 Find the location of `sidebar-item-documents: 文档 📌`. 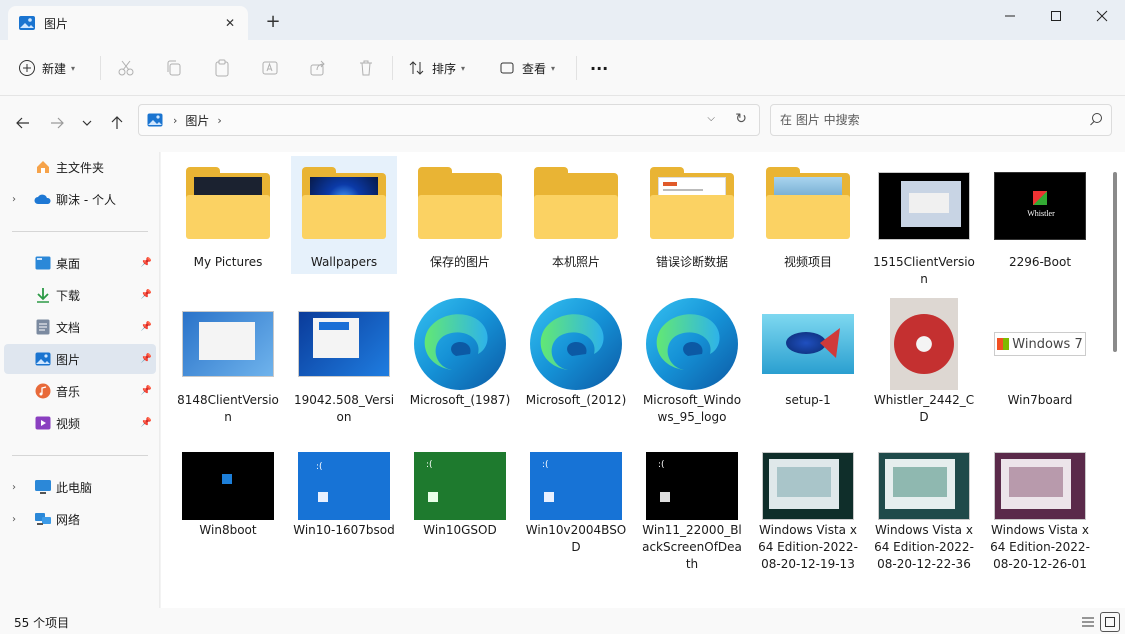

sidebar-item-documents: 文档 📌 is located at coordinates (80, 327).